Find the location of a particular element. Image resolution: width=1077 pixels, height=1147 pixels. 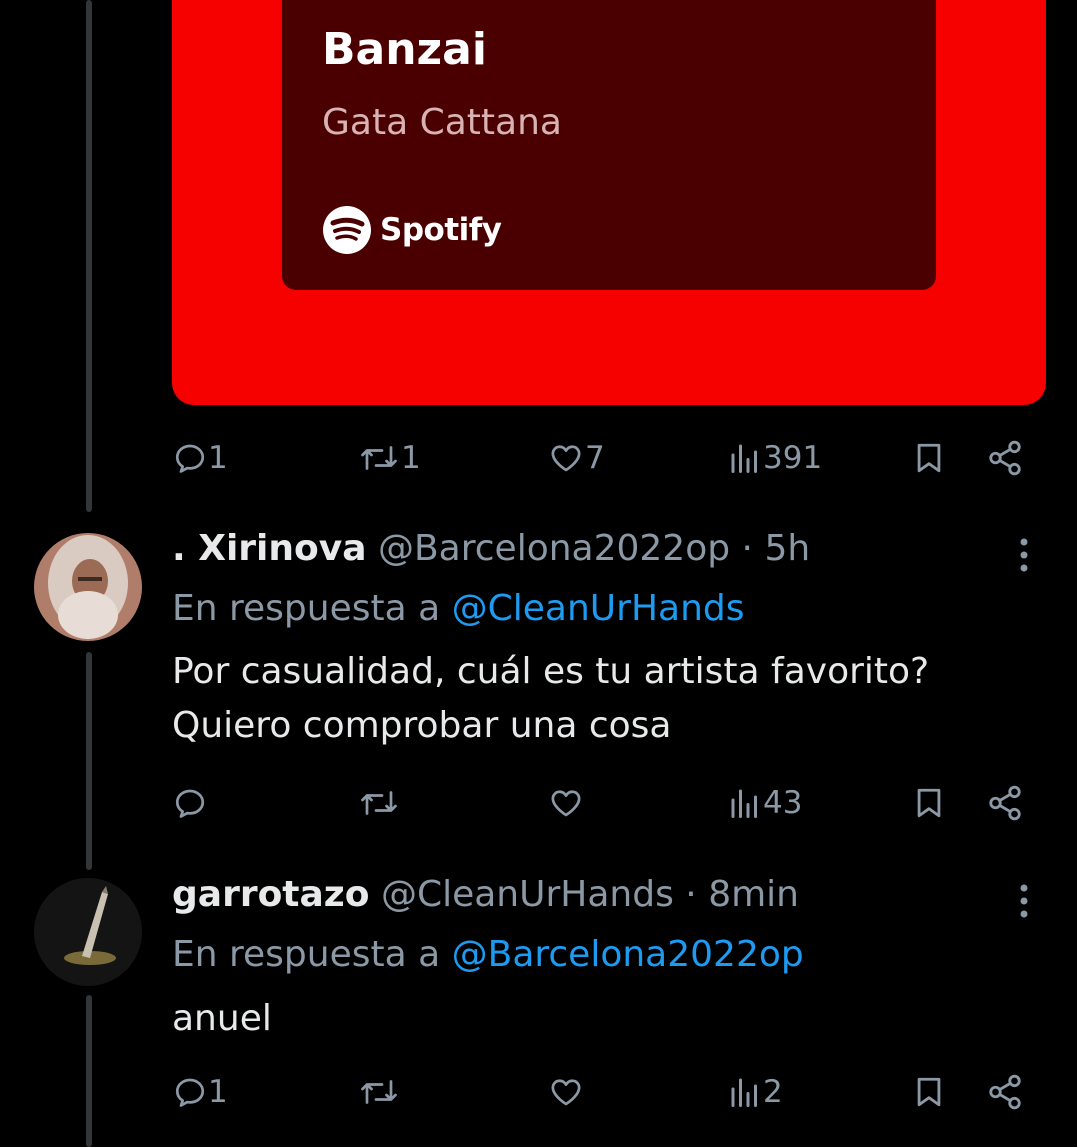

display-name: garrotazo is located at coordinates (271, 894).